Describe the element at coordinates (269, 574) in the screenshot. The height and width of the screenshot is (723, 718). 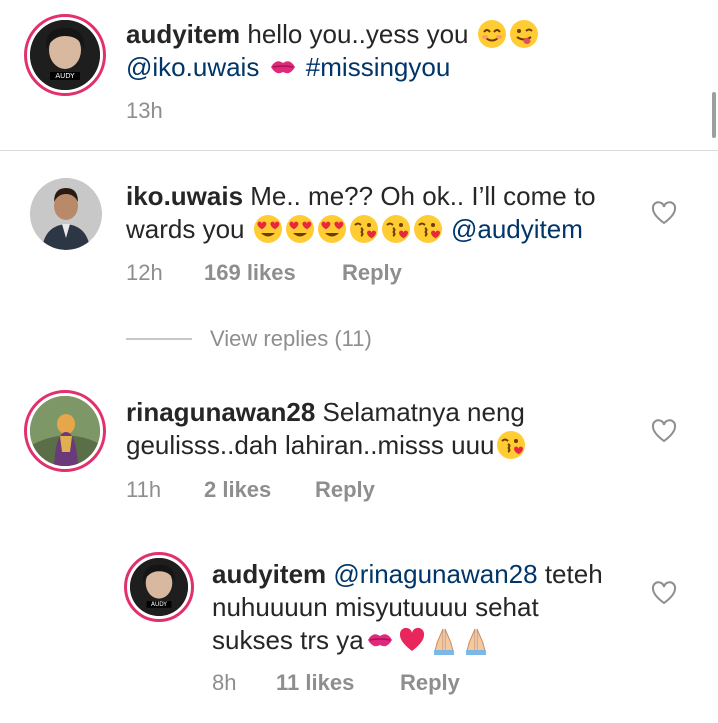
I see `comment-username: audyitem` at that location.